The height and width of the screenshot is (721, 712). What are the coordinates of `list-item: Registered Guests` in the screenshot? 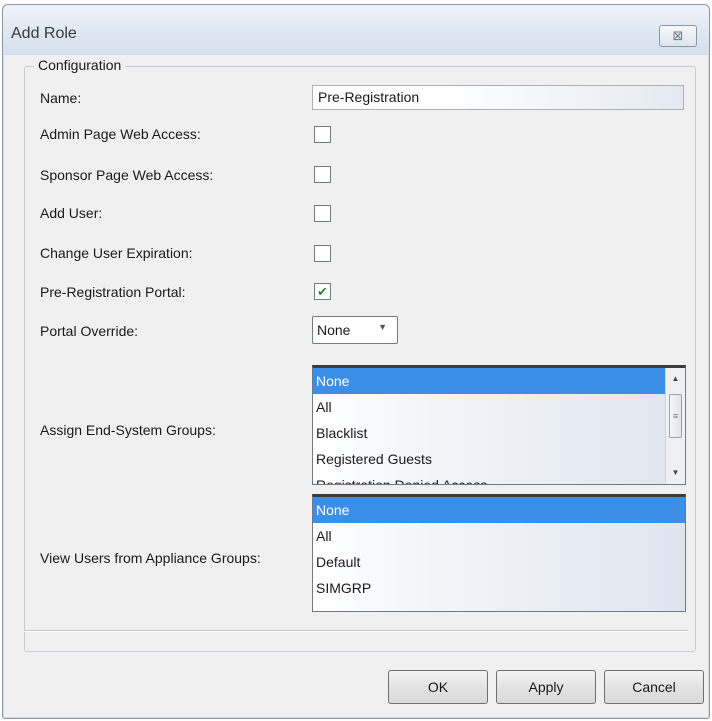 It's located at (499, 459).